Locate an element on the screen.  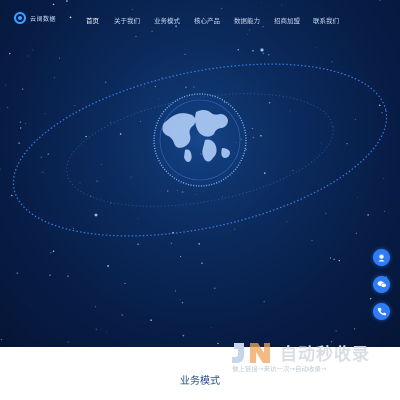
nav-item-franchise: 招商加盟 is located at coordinates (287, 20).